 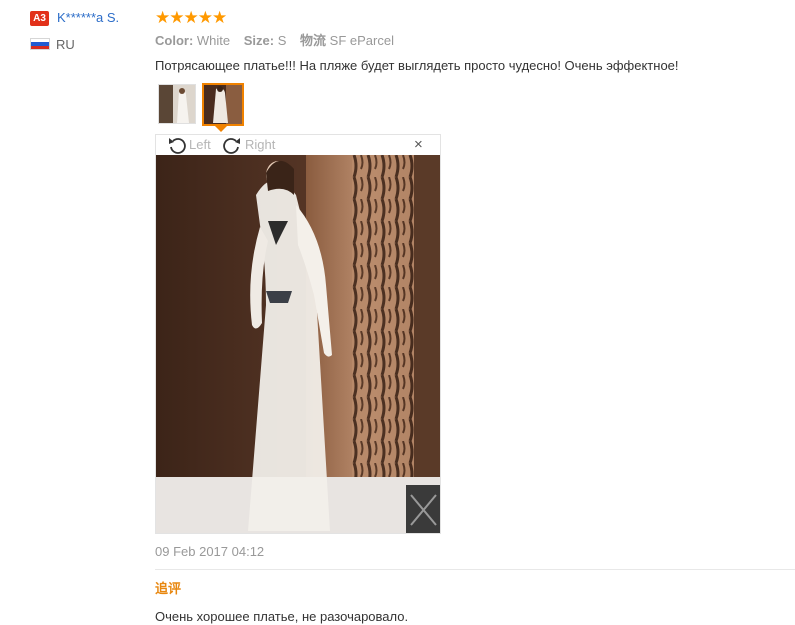 What do you see at coordinates (260, 145) in the screenshot?
I see `rotate-right-button: Right` at bounding box center [260, 145].